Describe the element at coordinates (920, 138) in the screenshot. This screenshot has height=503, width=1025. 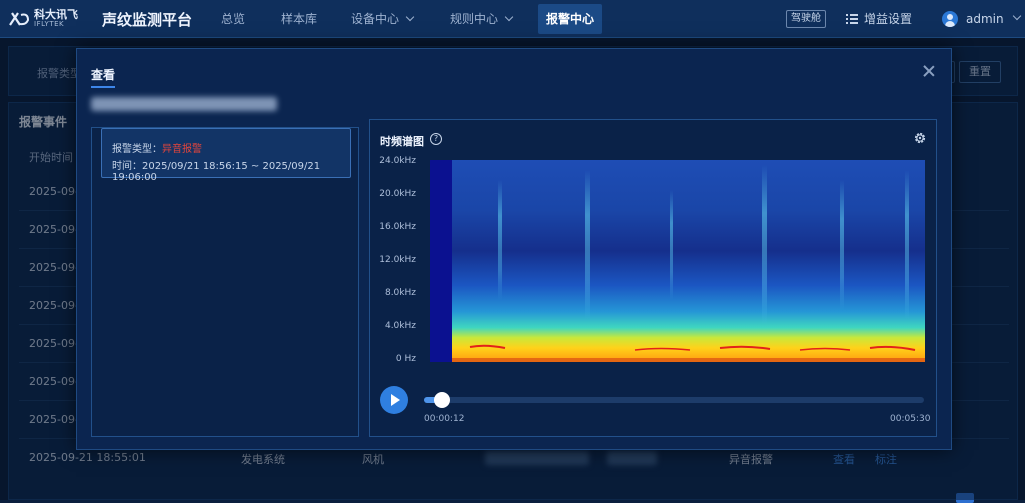
I see `gear-icon` at that location.